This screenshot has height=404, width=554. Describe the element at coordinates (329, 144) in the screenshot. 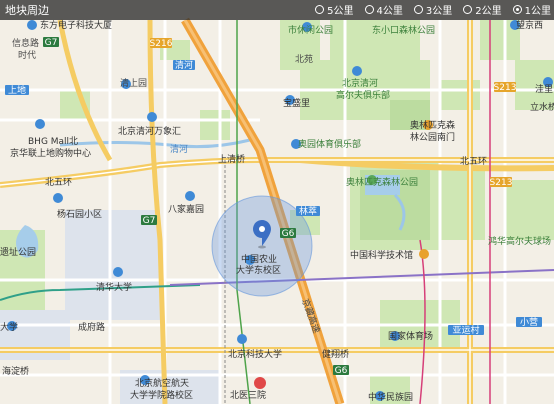

I see `svg-text: 奥园体育俱乐部` at that location.